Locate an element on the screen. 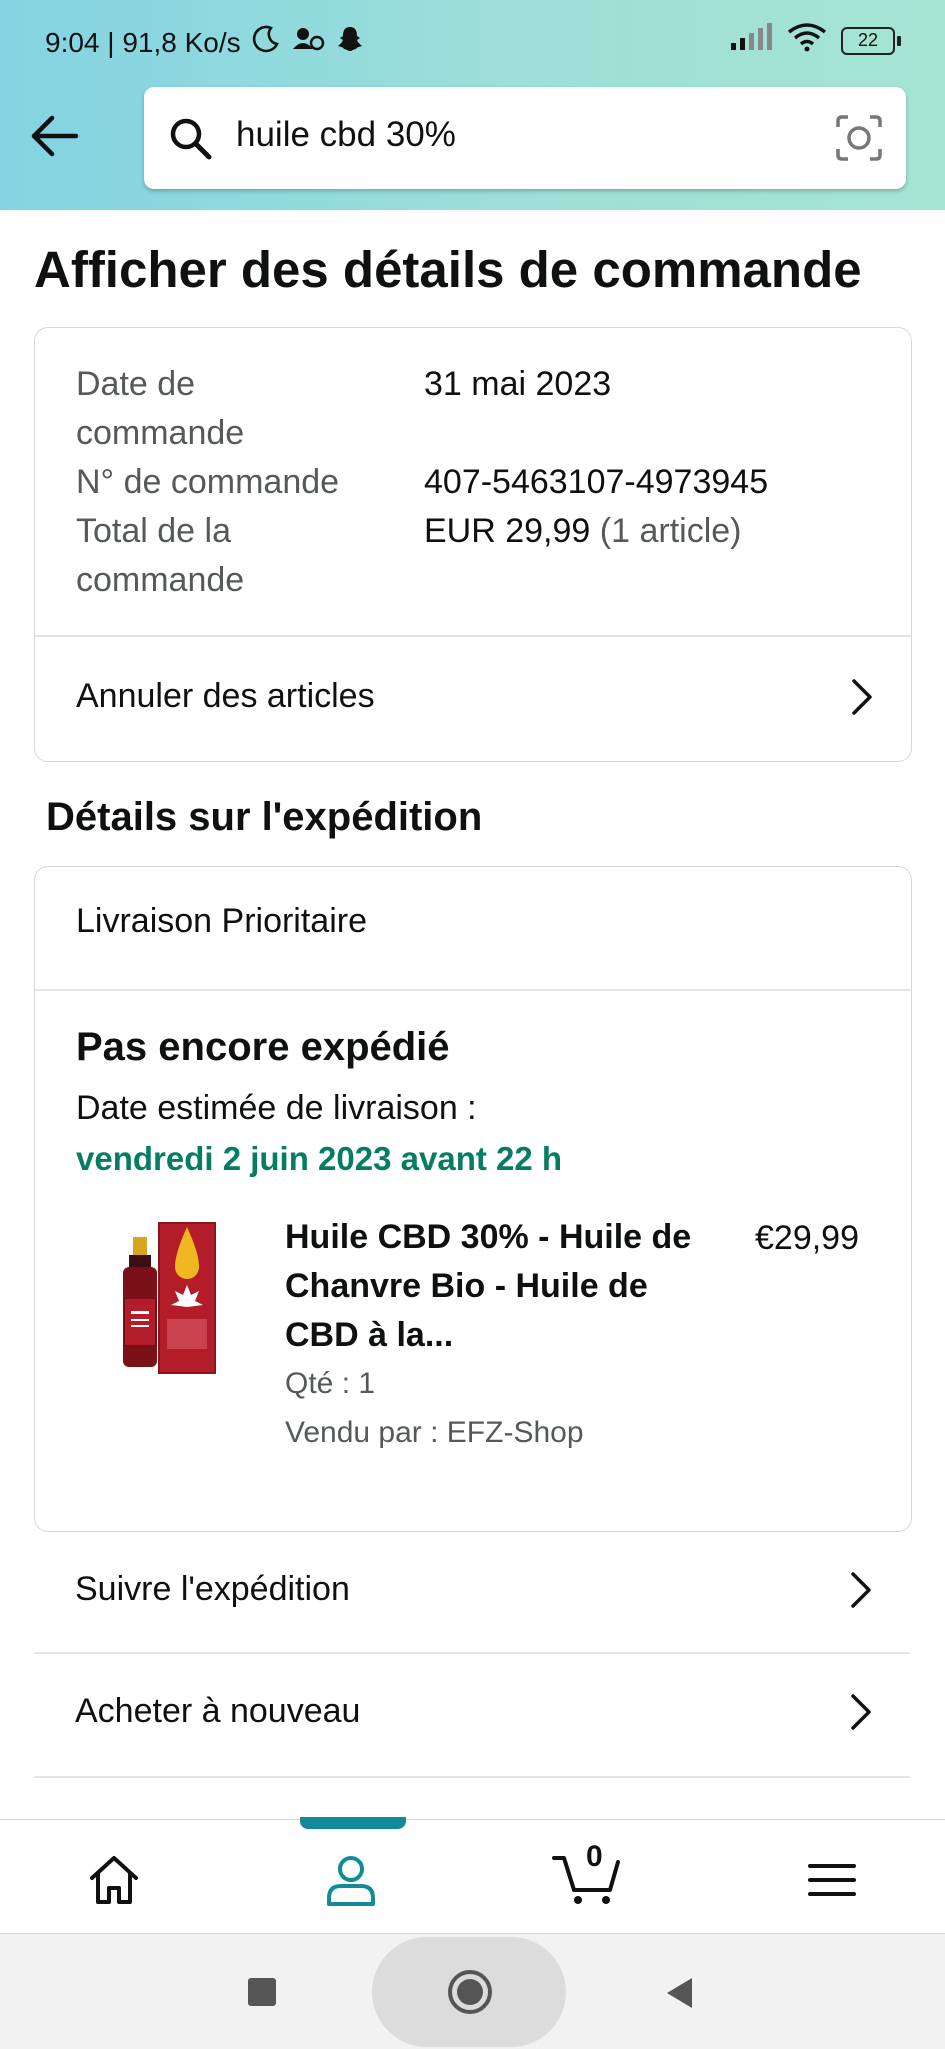  notification-icon is located at coordinates (308, 42).